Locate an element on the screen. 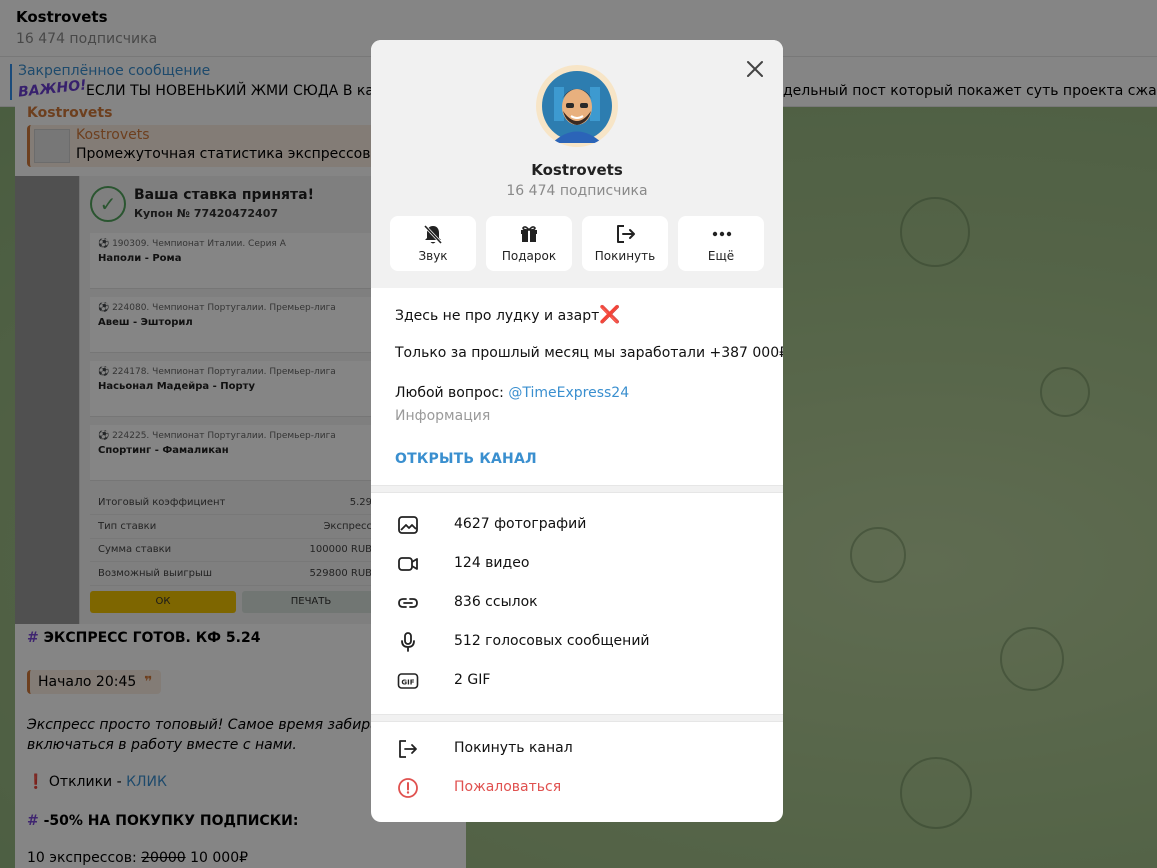 The image size is (1157, 868). avatar is located at coordinates (577, 106).